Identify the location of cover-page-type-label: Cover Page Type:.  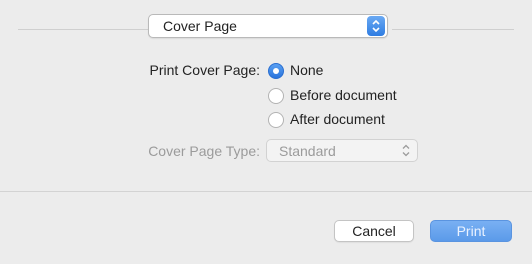
(204, 151).